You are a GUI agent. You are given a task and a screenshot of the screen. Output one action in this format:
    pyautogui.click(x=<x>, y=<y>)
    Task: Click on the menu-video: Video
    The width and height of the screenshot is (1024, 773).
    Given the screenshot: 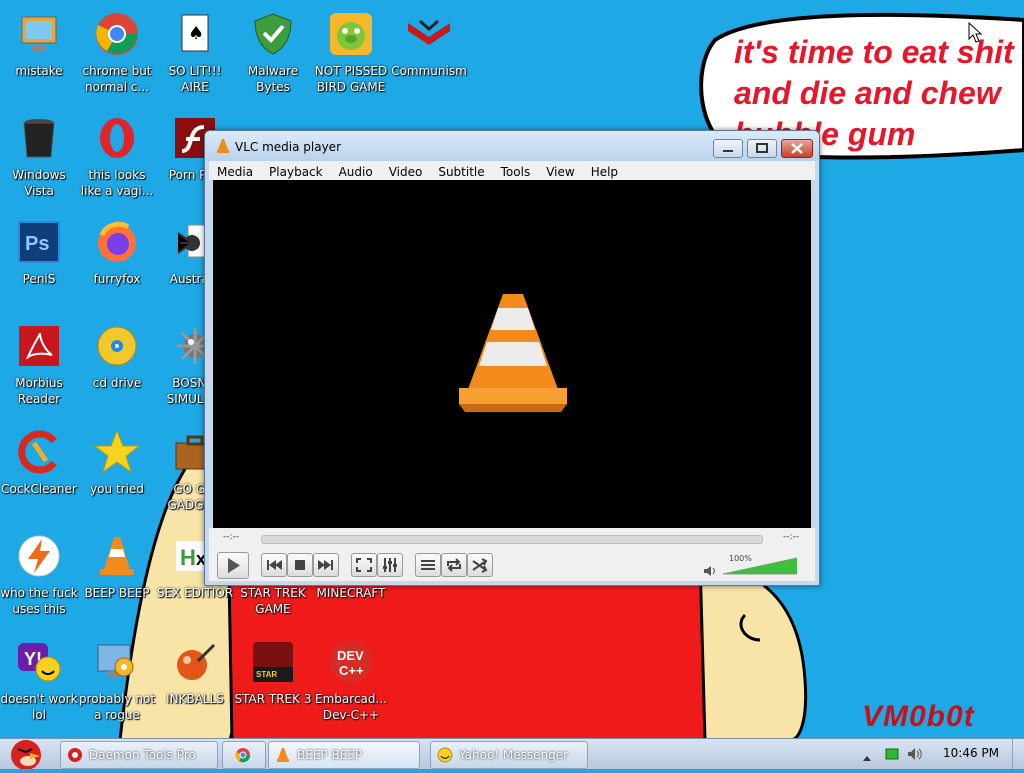 What is the action you would take?
    pyautogui.click(x=406, y=171)
    